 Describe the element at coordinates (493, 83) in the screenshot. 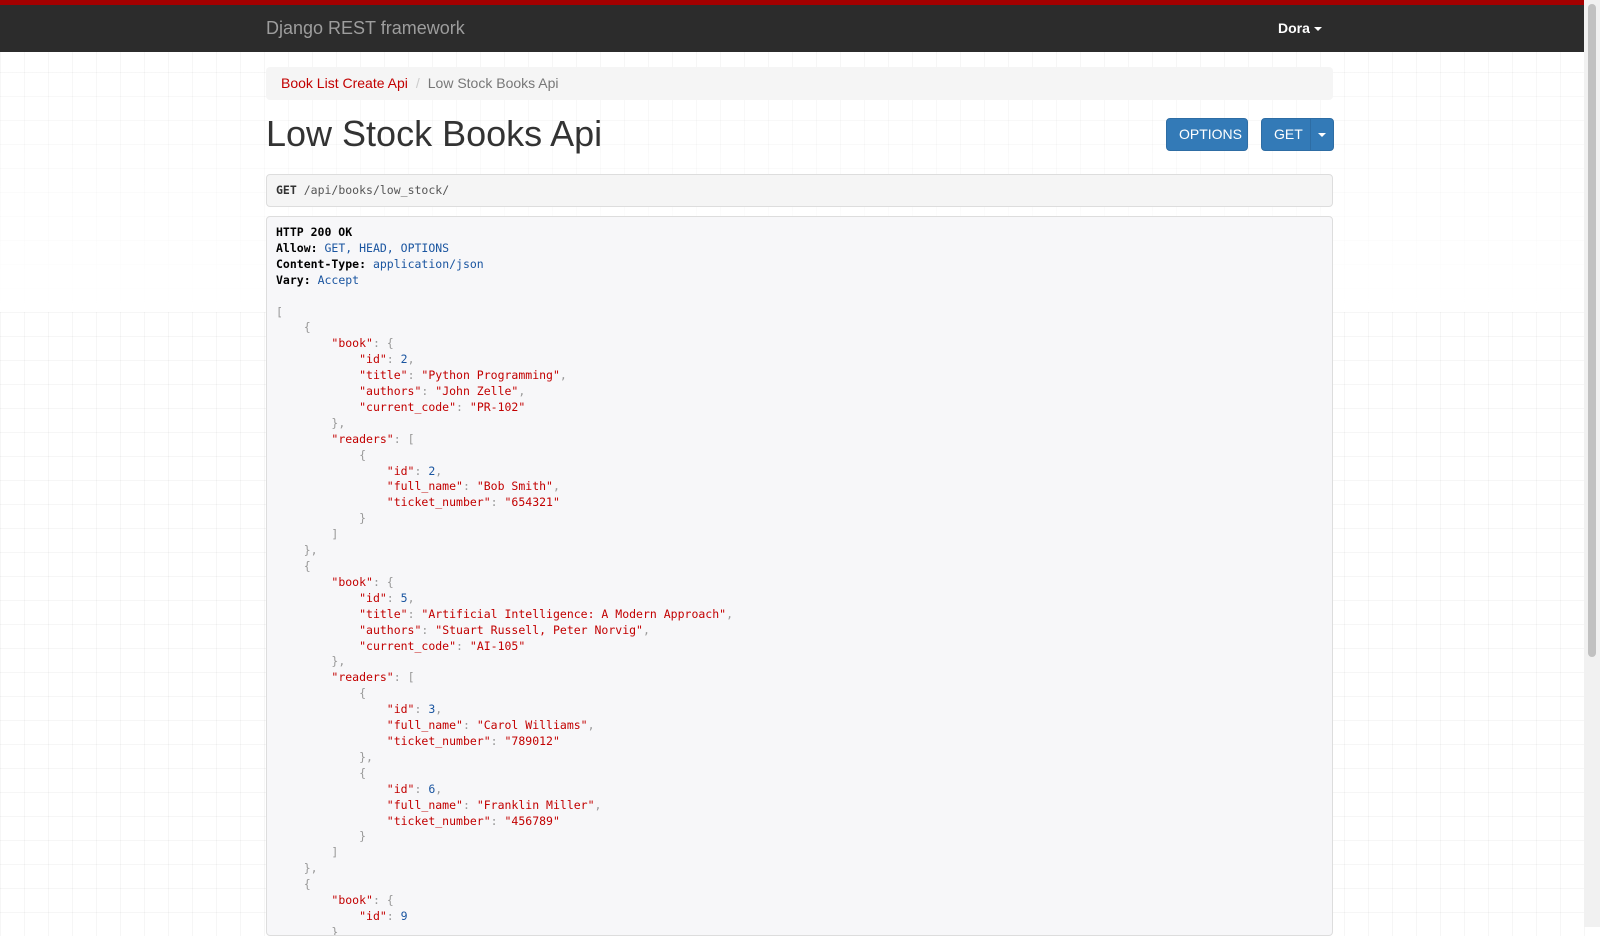

I see `breadcrumb-current: Low Stock Books Api` at that location.